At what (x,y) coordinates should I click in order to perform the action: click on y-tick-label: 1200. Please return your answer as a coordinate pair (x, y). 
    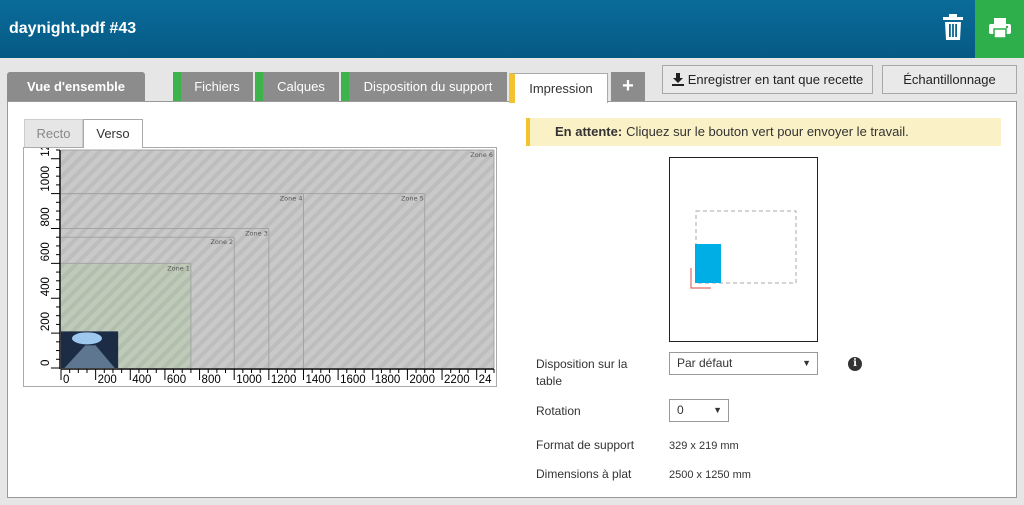
    Looking at the image, I should click on (46, 152).